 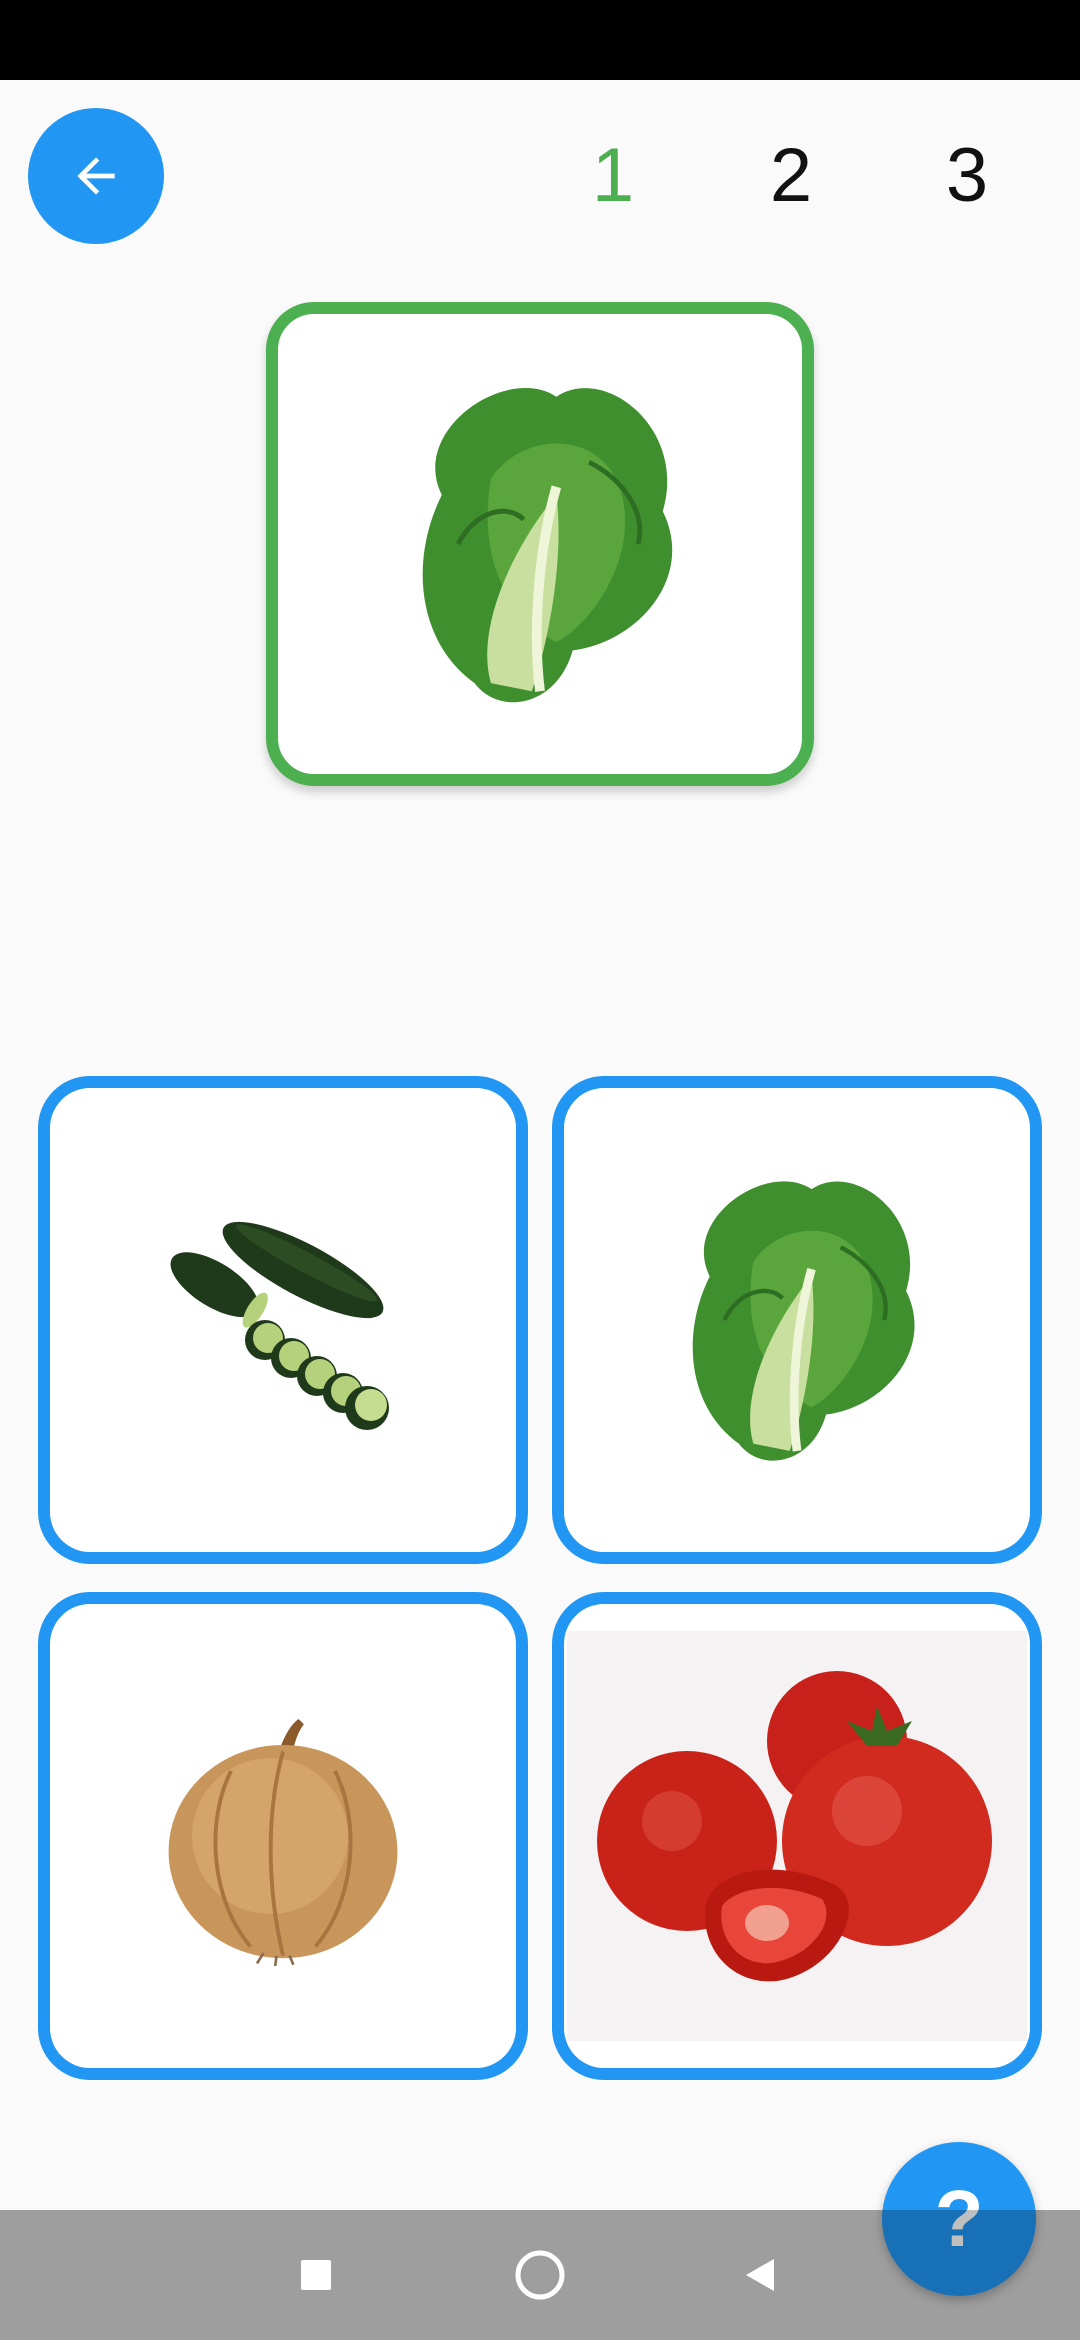 I want to click on onion-image, so click(x=283, y=1842).